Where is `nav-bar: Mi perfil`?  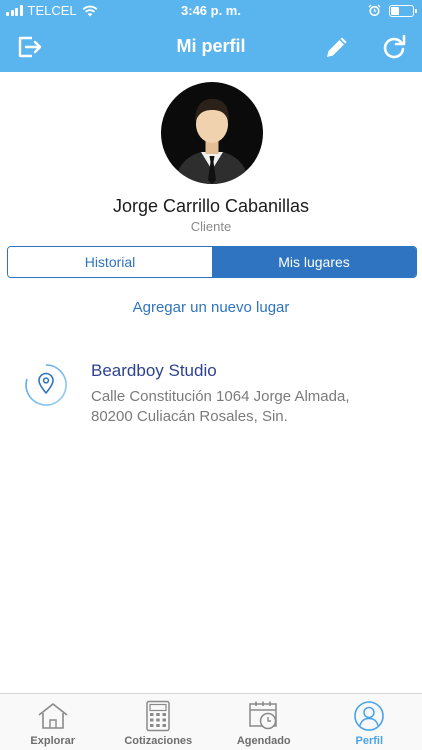
nav-bar: Mi perfil is located at coordinates (211, 47).